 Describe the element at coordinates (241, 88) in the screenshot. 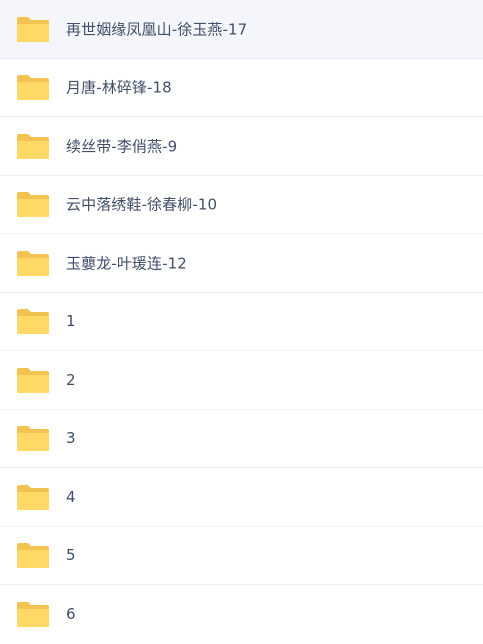

I see `folder-row: 月唐-林碎锋-18` at that location.